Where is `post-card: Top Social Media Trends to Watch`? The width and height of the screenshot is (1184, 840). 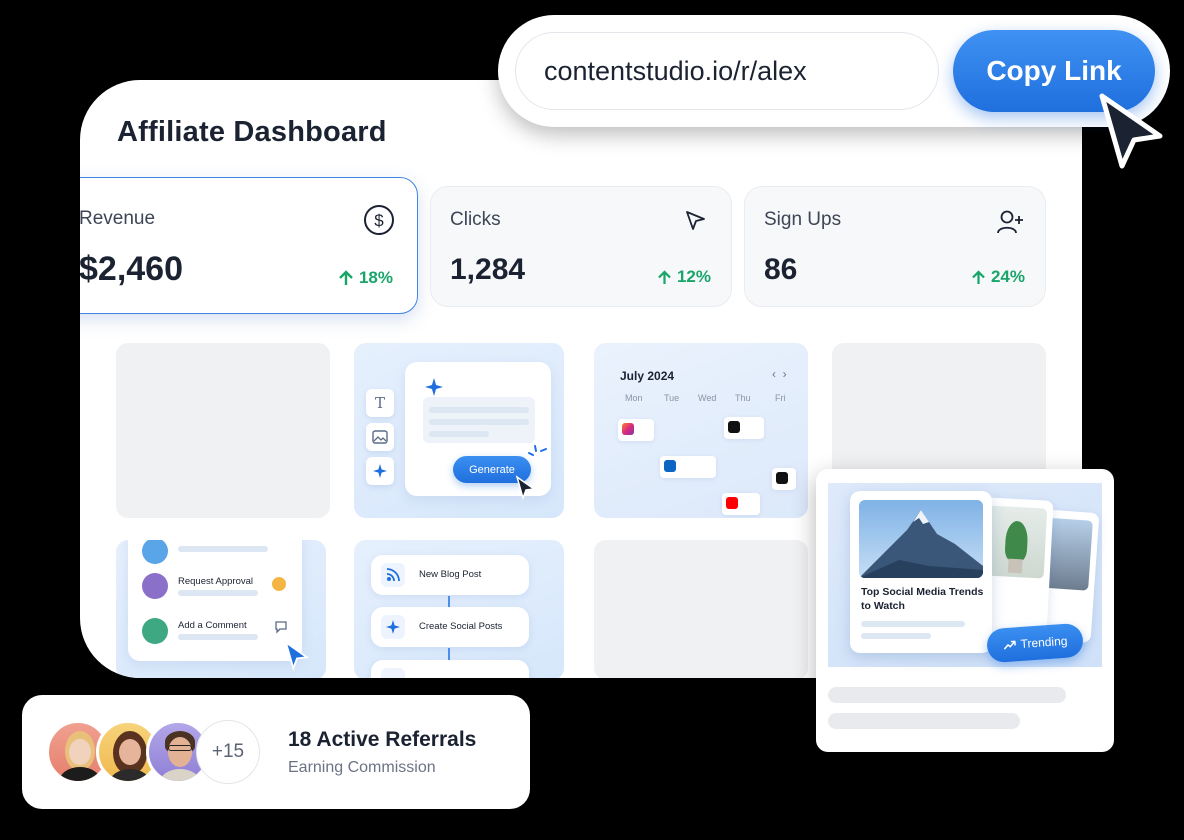 post-card: Top Social Media Trends to Watch is located at coordinates (921, 572).